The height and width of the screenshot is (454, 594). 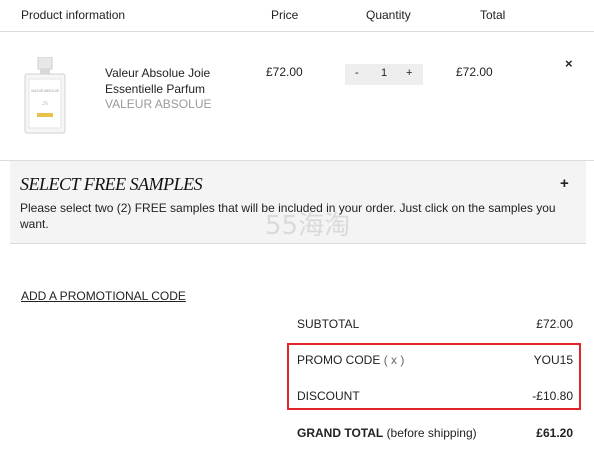 What do you see at coordinates (357, 73) in the screenshot?
I see `quantity-decrease-button: -` at bounding box center [357, 73].